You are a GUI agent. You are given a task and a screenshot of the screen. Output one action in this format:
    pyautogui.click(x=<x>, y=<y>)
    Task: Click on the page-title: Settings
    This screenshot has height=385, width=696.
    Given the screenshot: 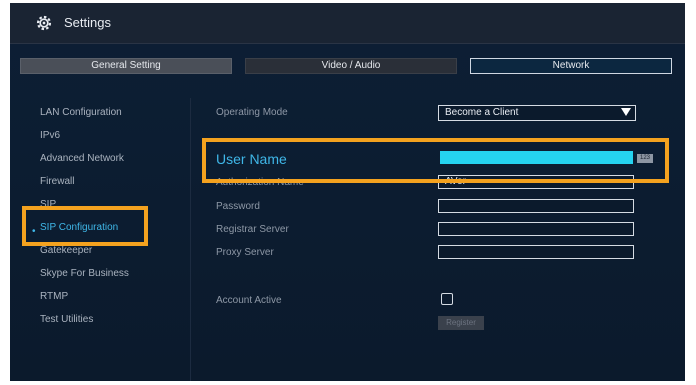 What is the action you would take?
    pyautogui.click(x=87, y=22)
    